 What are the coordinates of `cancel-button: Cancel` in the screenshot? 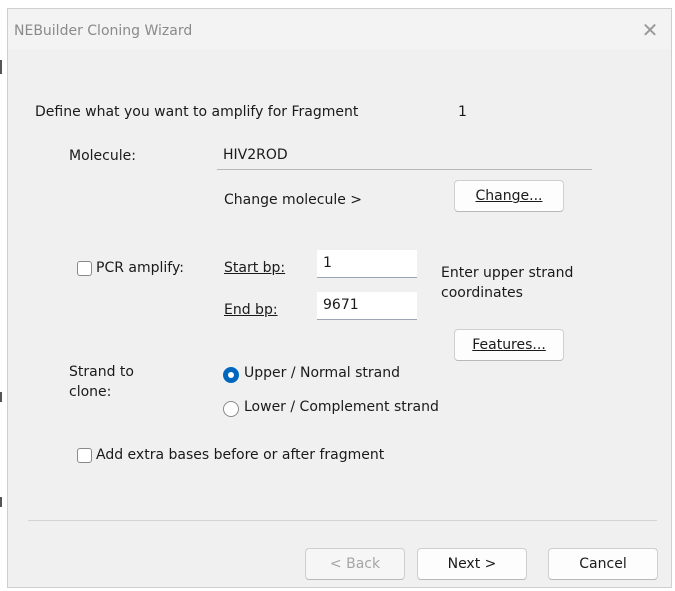 It's located at (603, 564).